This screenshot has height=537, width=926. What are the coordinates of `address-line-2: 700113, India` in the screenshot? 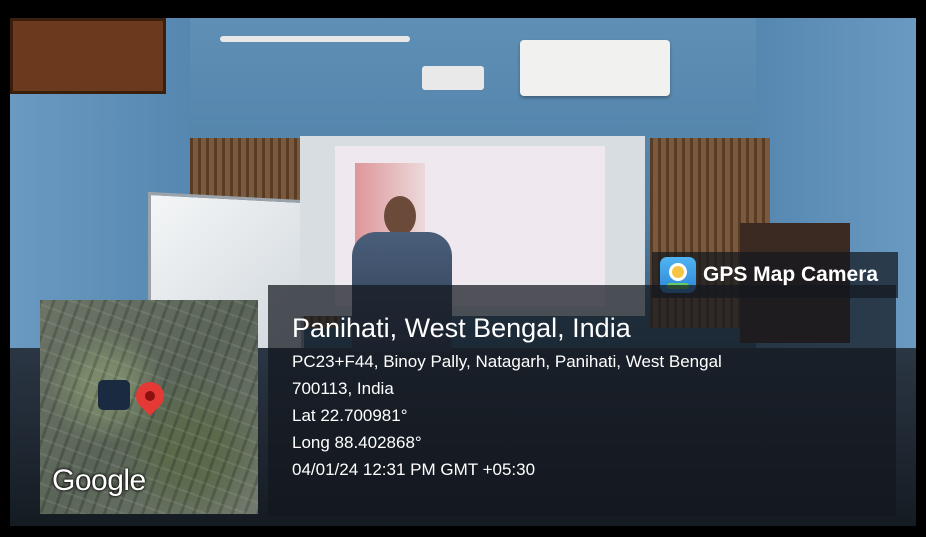 It's located at (343, 388).